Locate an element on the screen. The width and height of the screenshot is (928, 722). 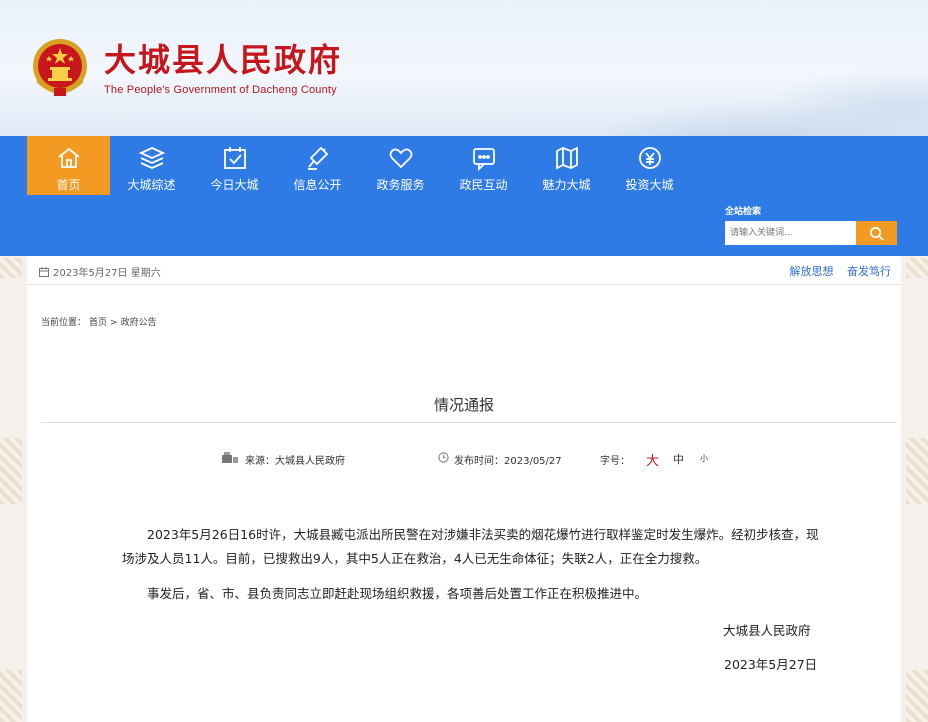
source-value: 大城县人民政府 is located at coordinates (310, 461).